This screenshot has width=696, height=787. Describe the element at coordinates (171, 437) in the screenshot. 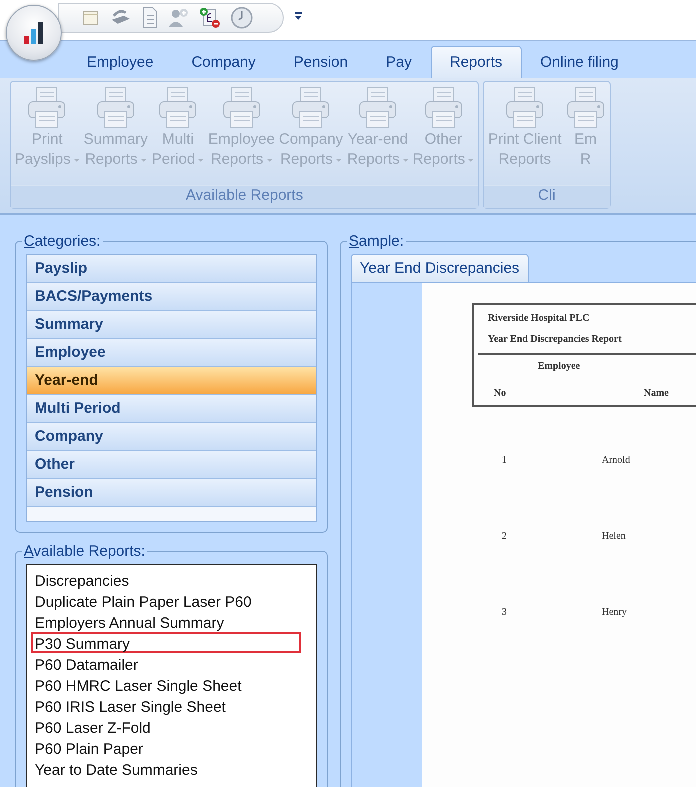

I see `category-item: Company` at that location.